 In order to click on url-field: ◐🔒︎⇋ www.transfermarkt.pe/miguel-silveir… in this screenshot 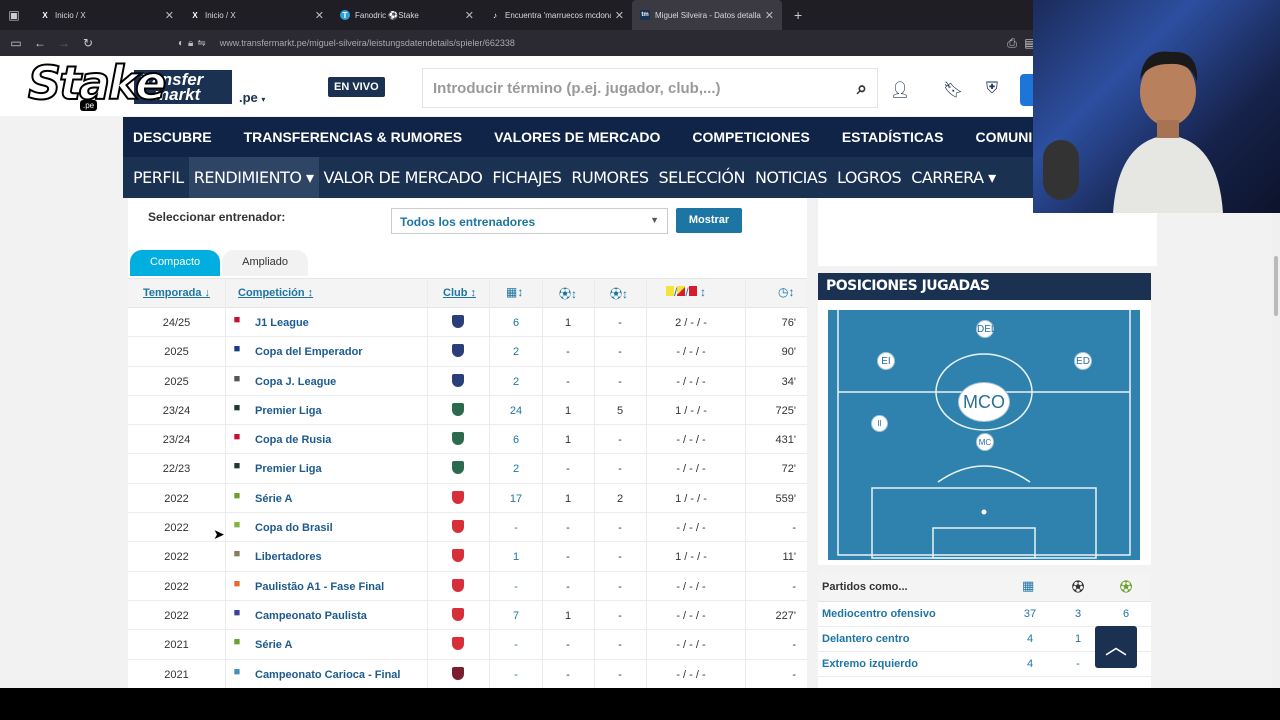, I will do `click(603, 43)`.